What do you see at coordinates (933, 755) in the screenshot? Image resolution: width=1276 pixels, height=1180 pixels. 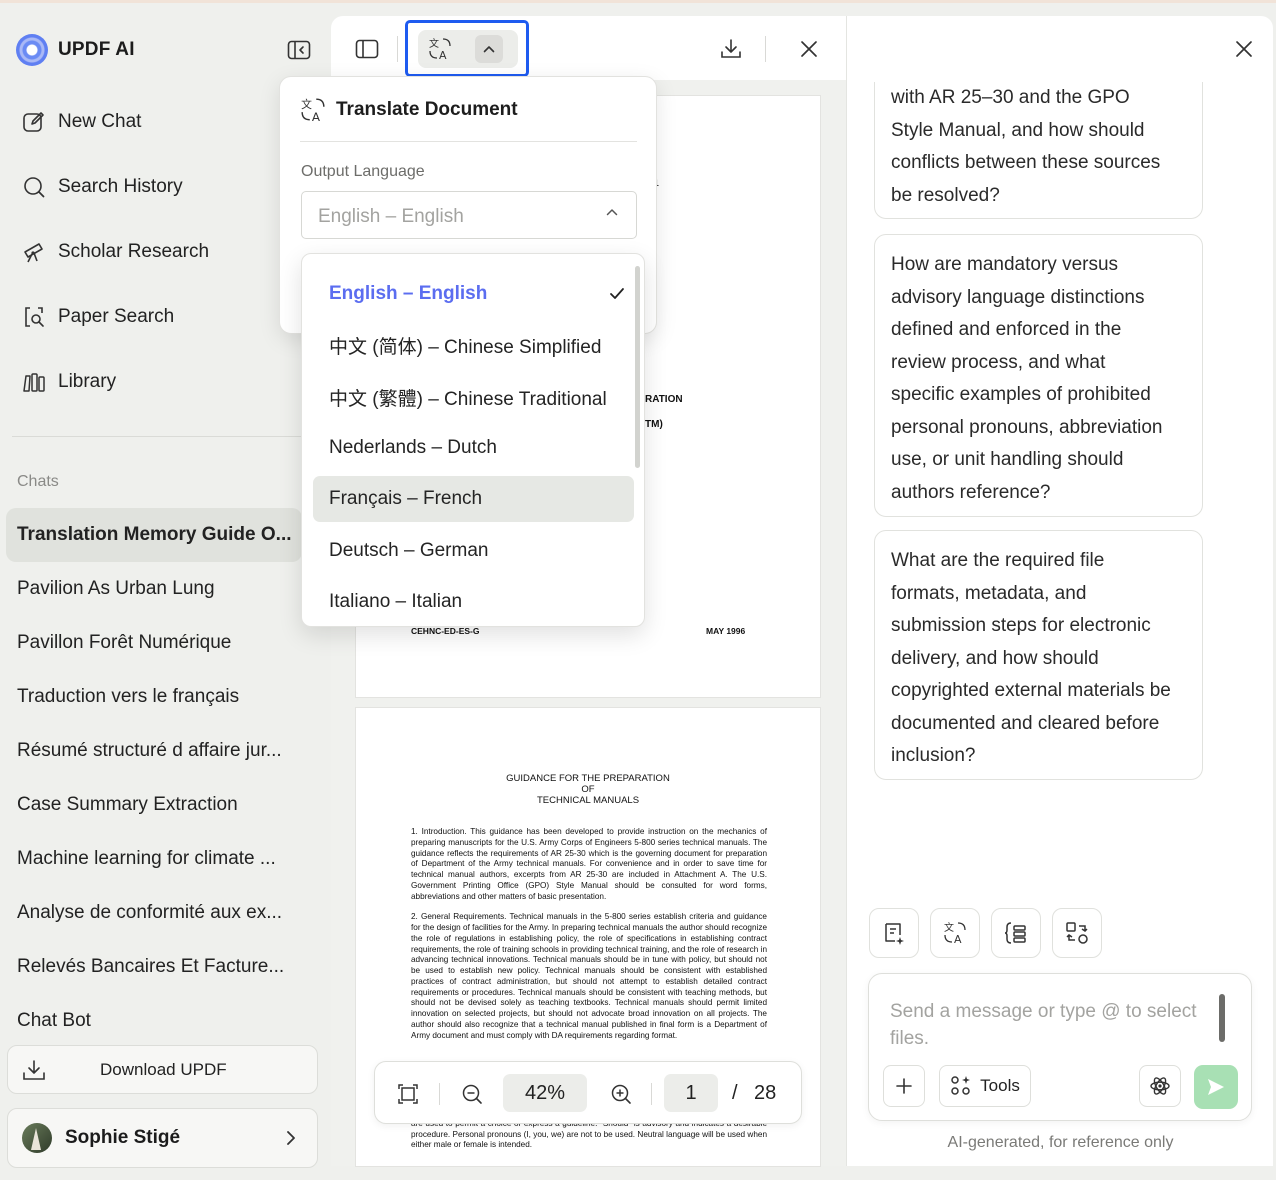 I see `question-line: inclusion?` at bounding box center [933, 755].